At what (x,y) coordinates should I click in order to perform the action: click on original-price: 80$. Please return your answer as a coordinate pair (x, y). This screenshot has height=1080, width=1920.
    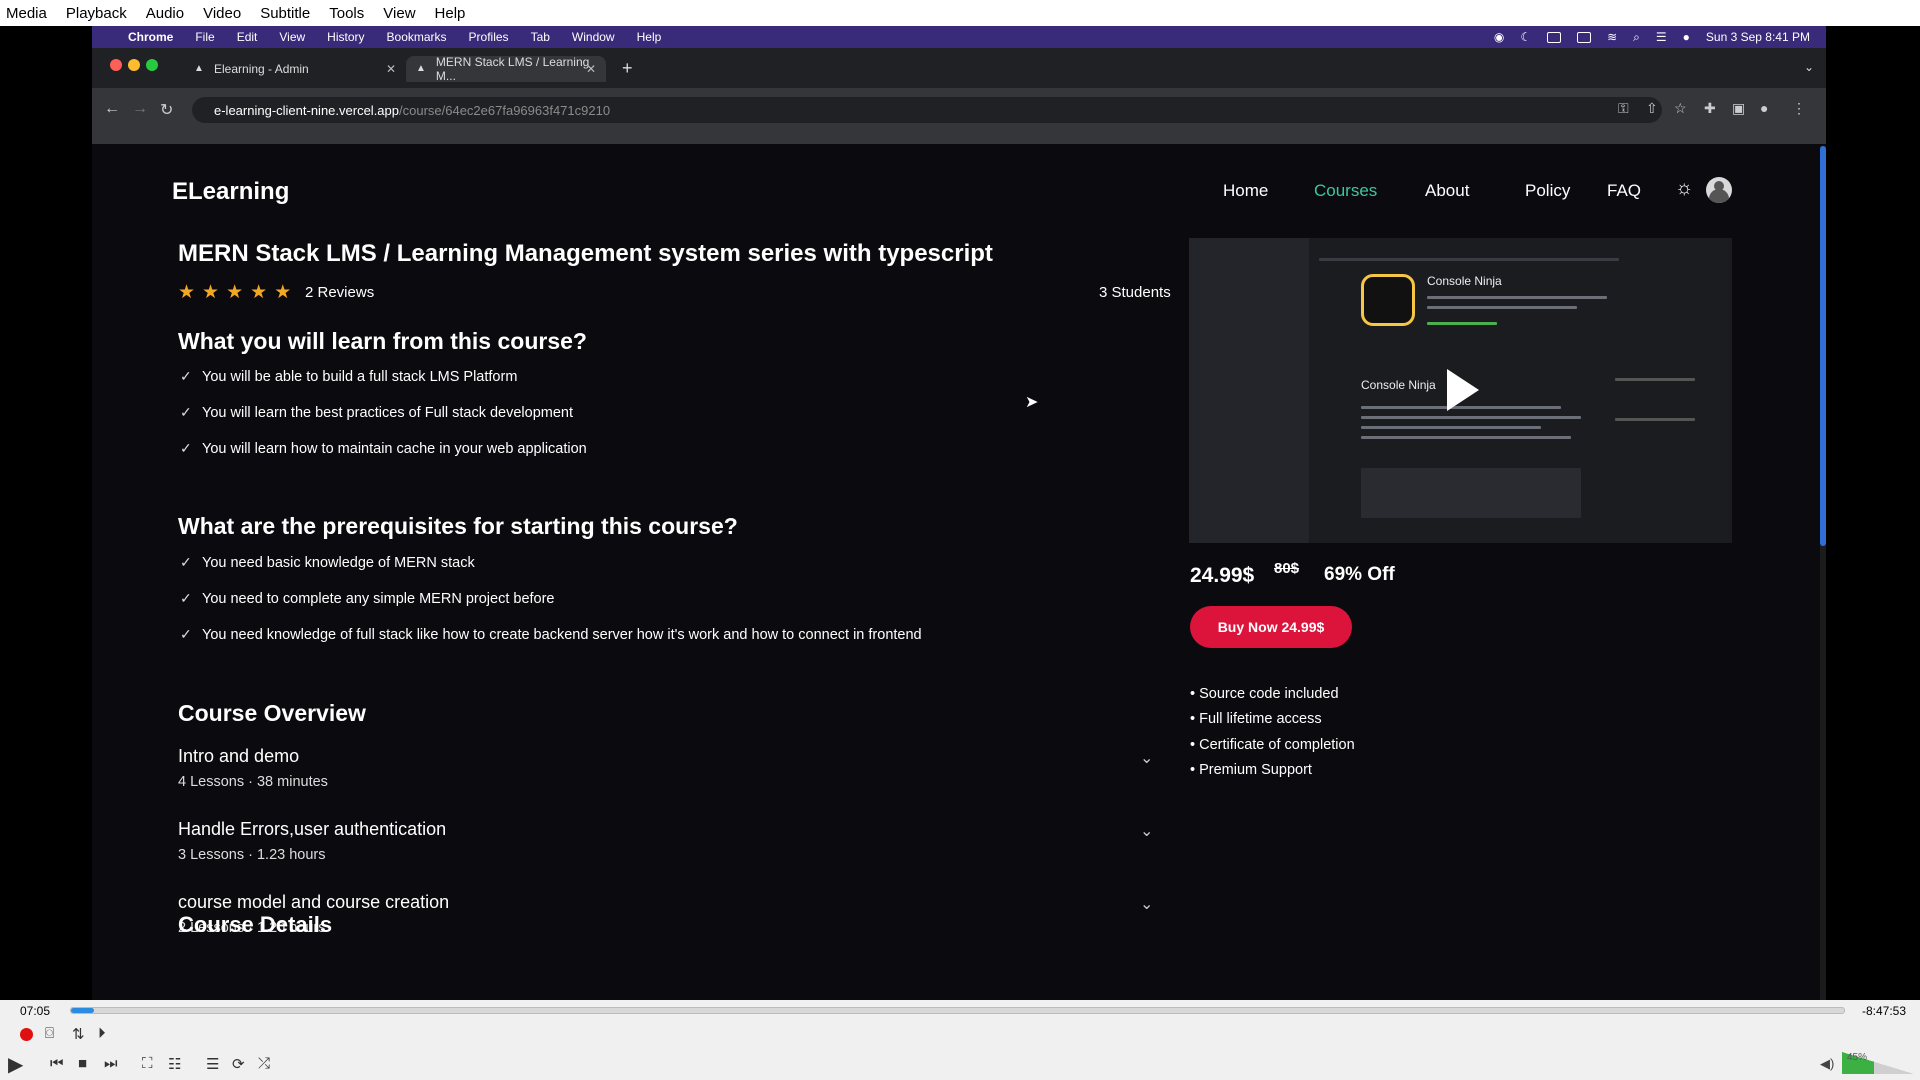
    Looking at the image, I should click on (1287, 568).